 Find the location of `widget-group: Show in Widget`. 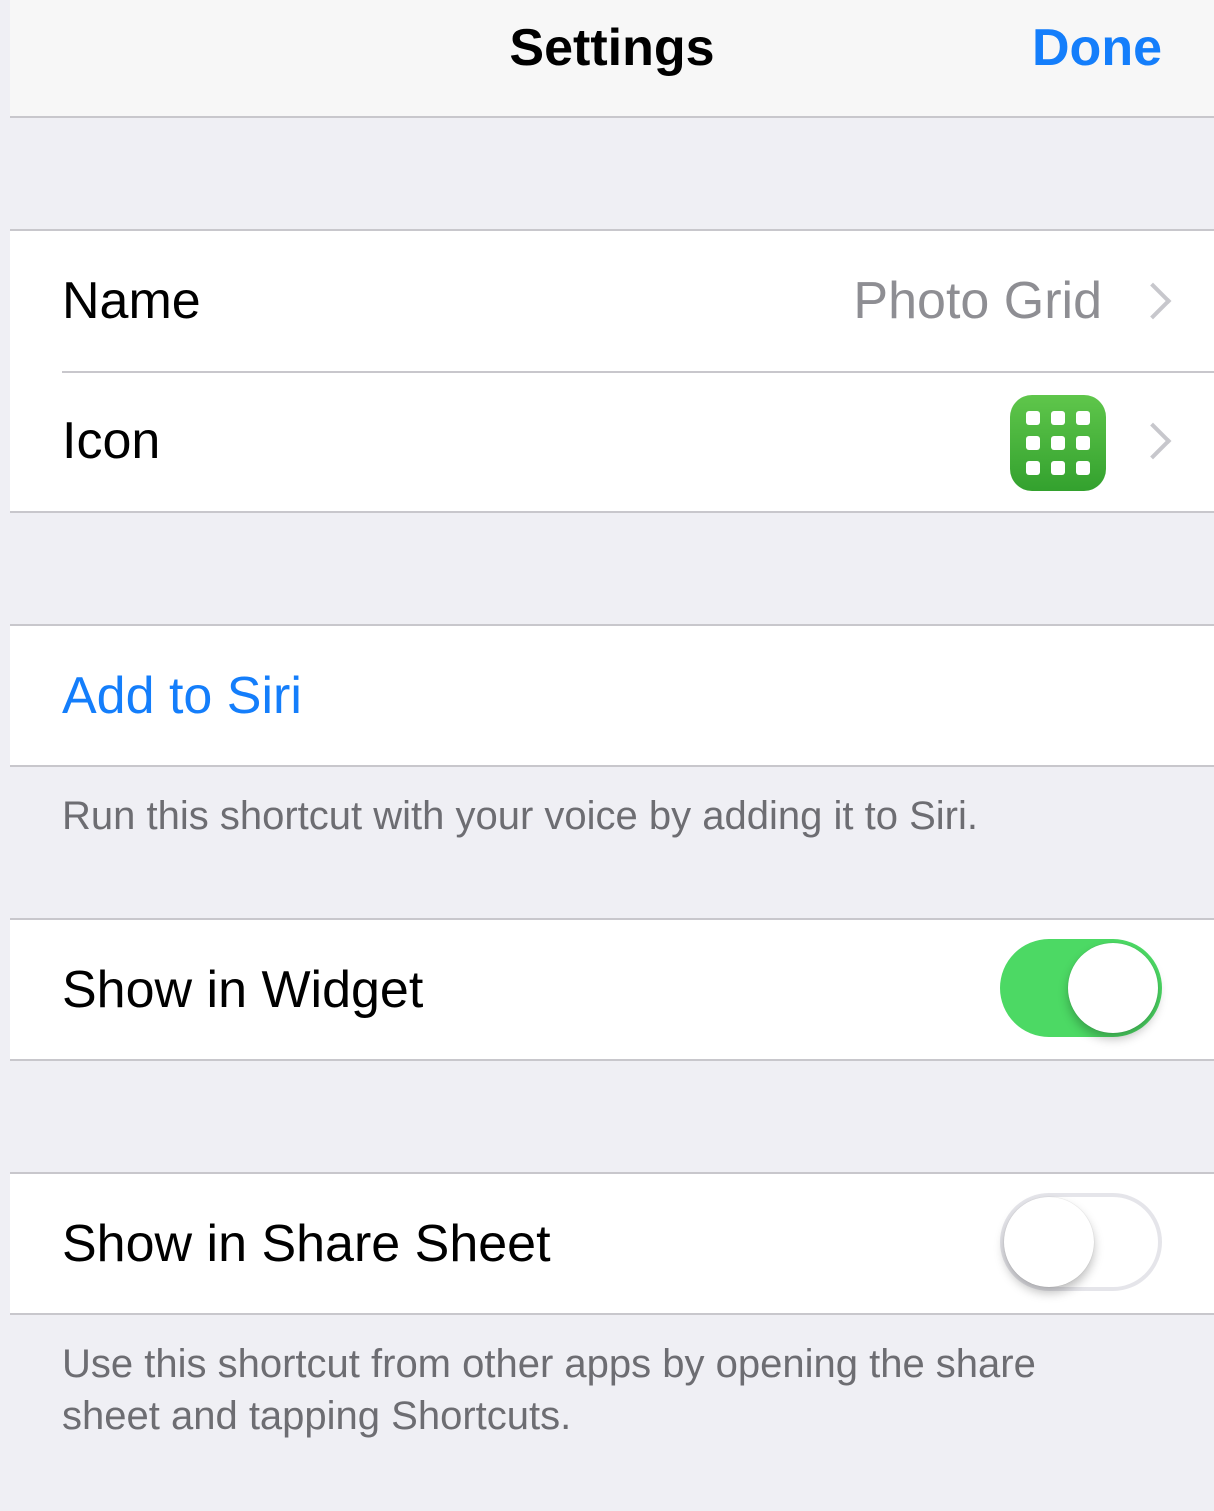

widget-group: Show in Widget is located at coordinates (612, 989).